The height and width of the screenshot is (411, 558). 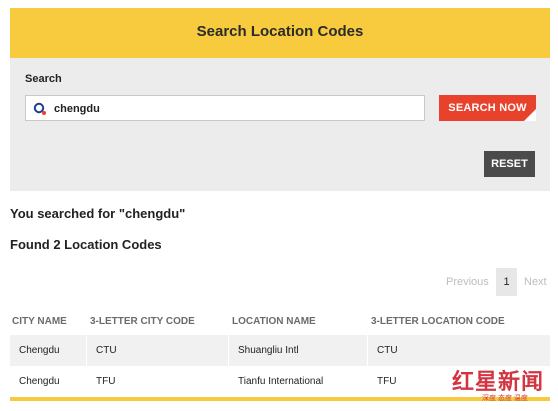 What do you see at coordinates (387, 381) in the screenshot?
I see `cell-location-code: TFU` at bounding box center [387, 381].